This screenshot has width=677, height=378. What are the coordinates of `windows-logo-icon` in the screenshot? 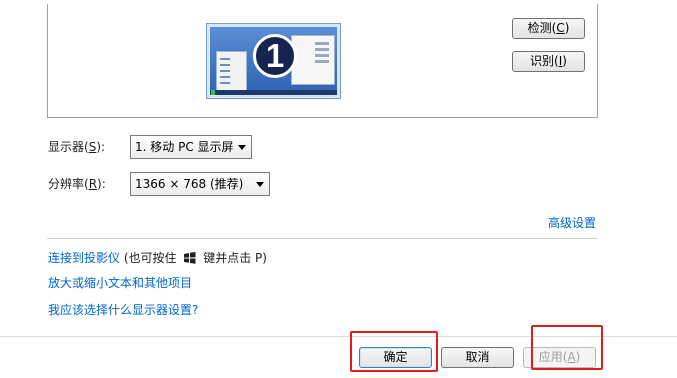 It's located at (190, 258).